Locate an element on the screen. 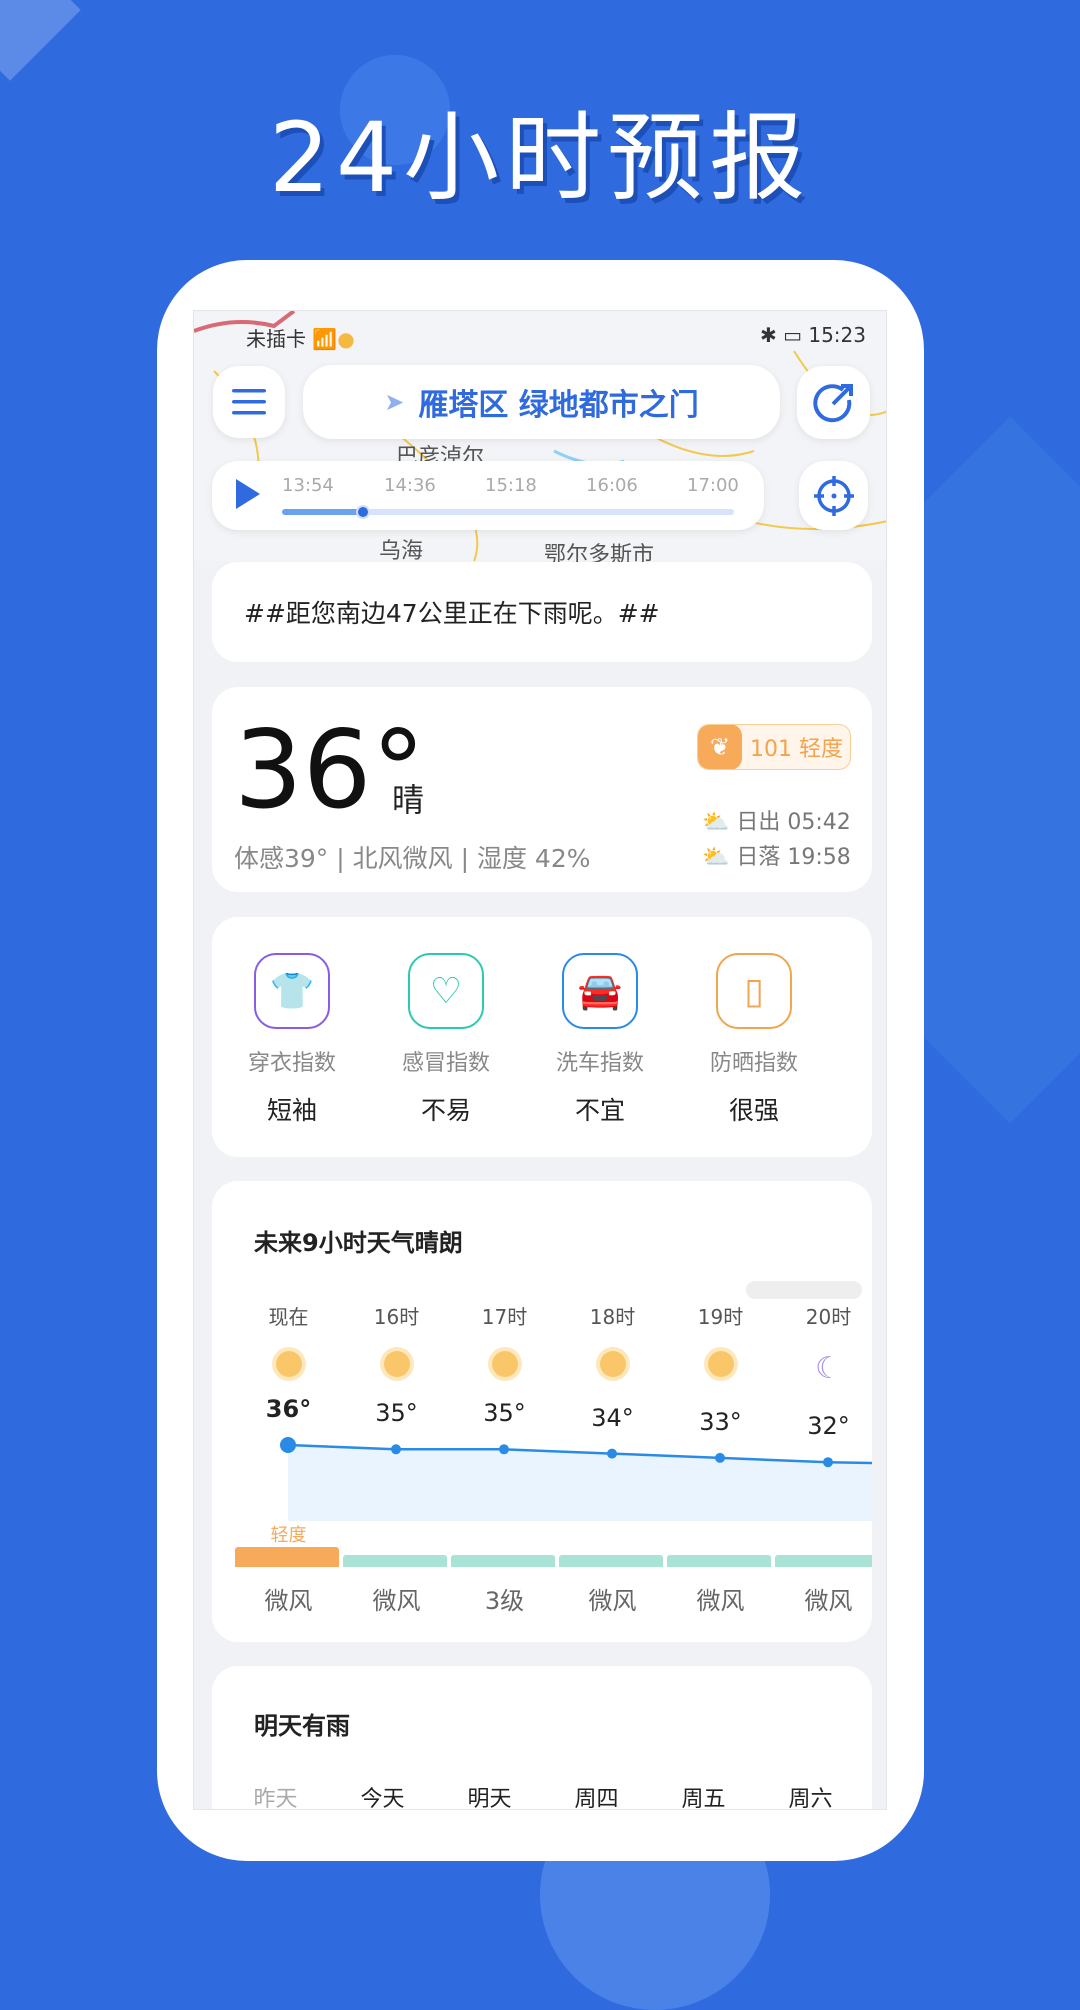 Image resolution: width=1080 pixels, height=2010 pixels. rain-alert-text: ##距您南边47公里正在下雨呢。## is located at coordinates (452, 613).